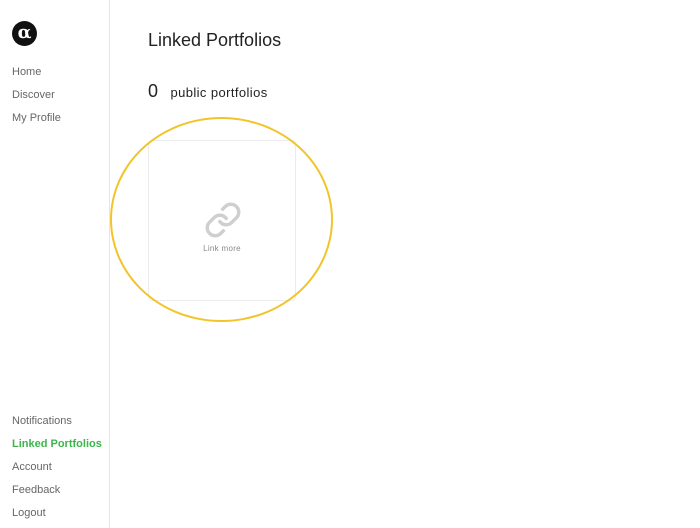 This screenshot has height=528, width=700. I want to click on sidebar-item-notifications: Notifications, so click(42, 421).